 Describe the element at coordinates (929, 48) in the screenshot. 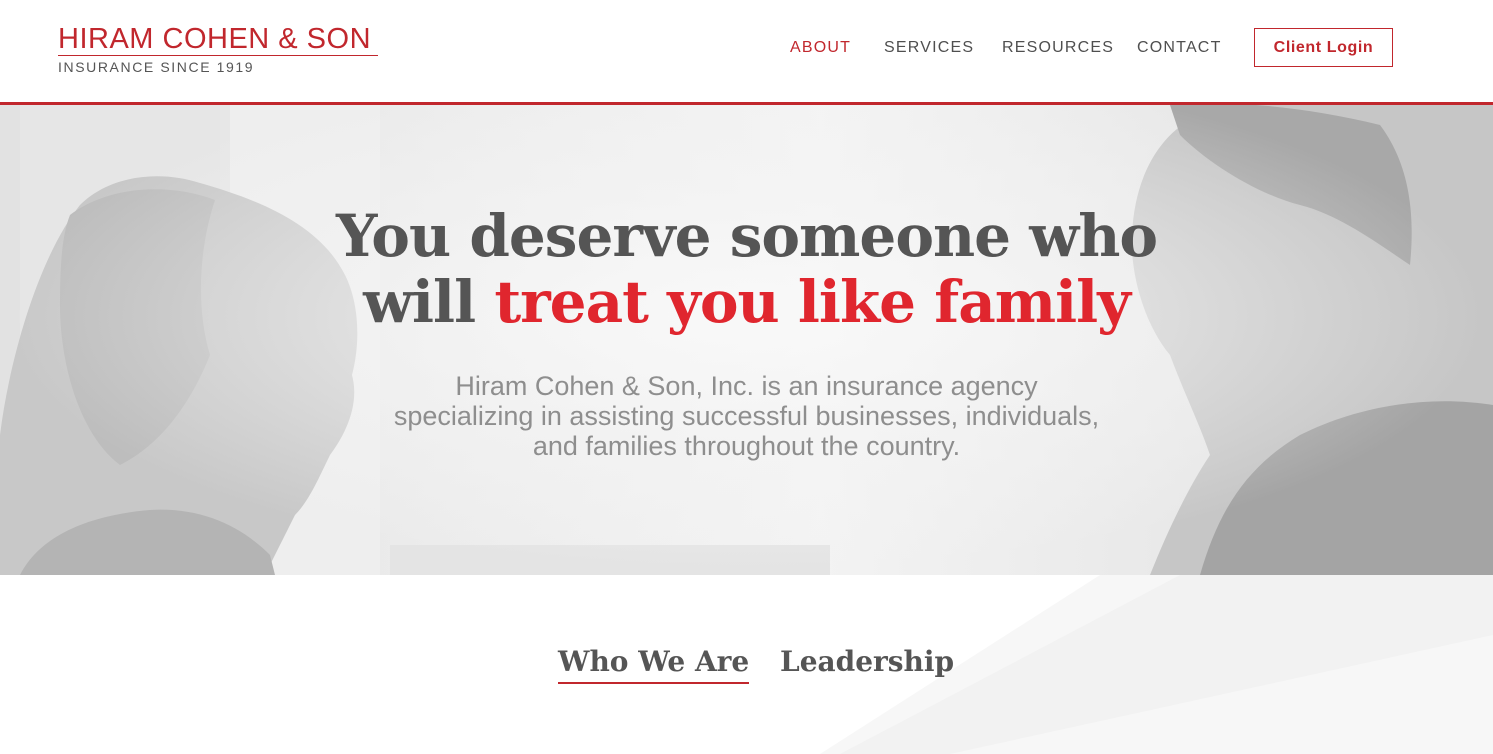

I see `nav-services: SERVICES` at that location.